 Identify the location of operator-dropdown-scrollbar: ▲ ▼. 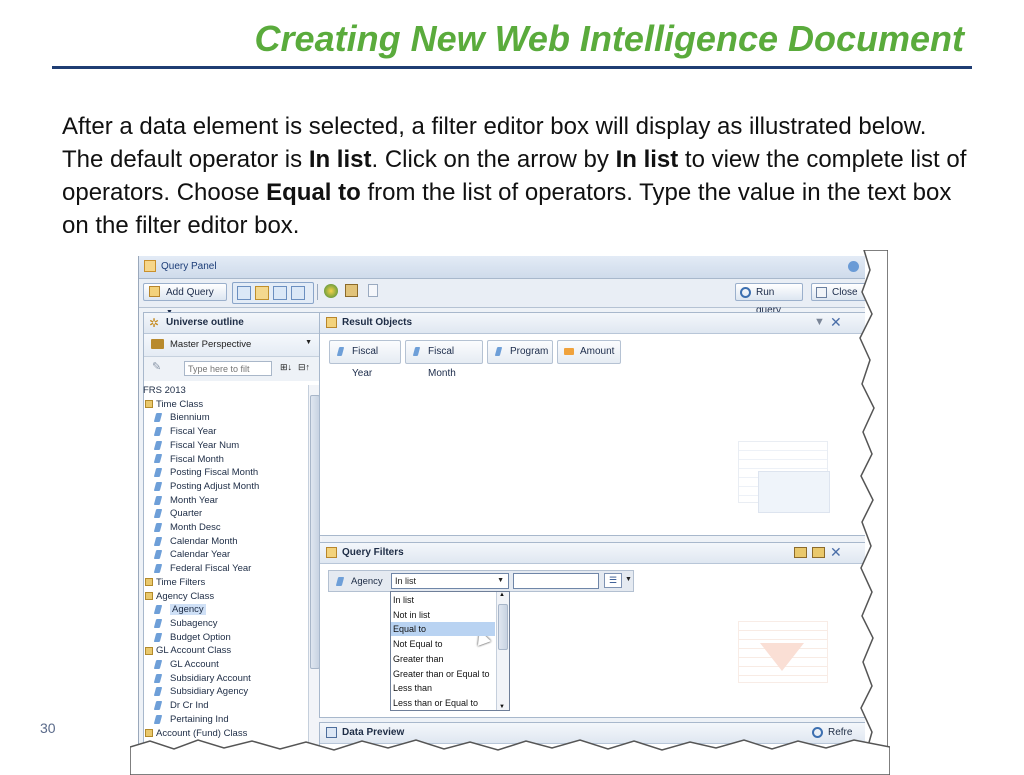
(502, 651).